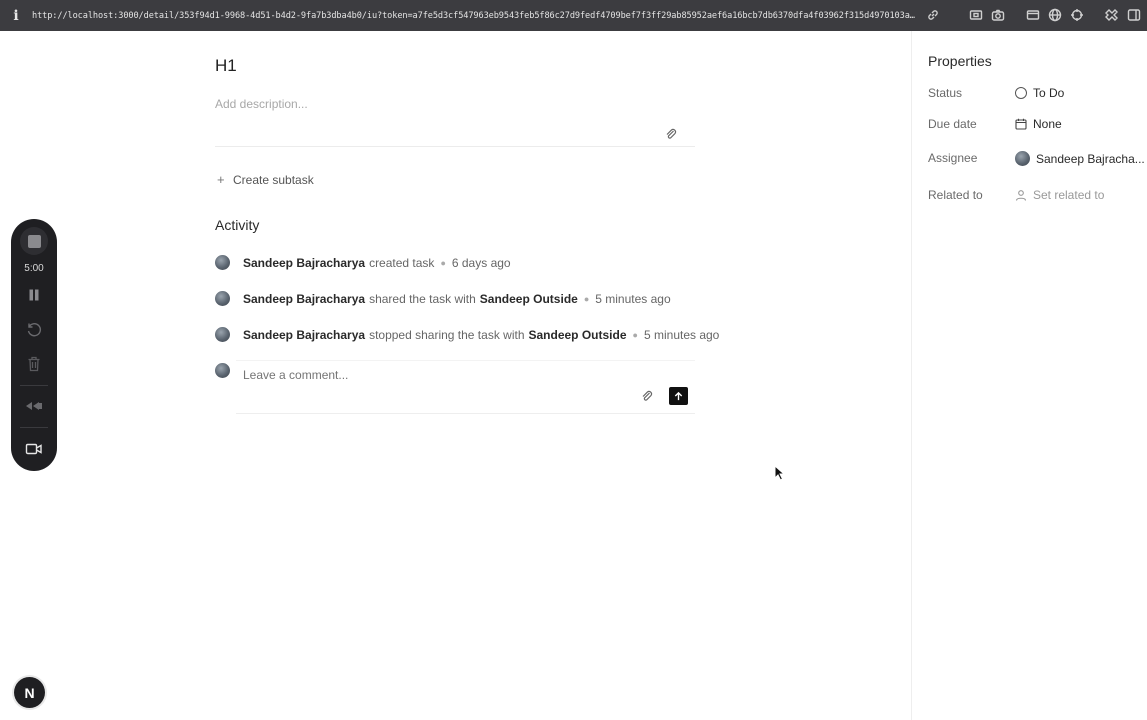 Image resolution: width=1147 pixels, height=720 pixels. I want to click on task-title: H1, so click(226, 66).